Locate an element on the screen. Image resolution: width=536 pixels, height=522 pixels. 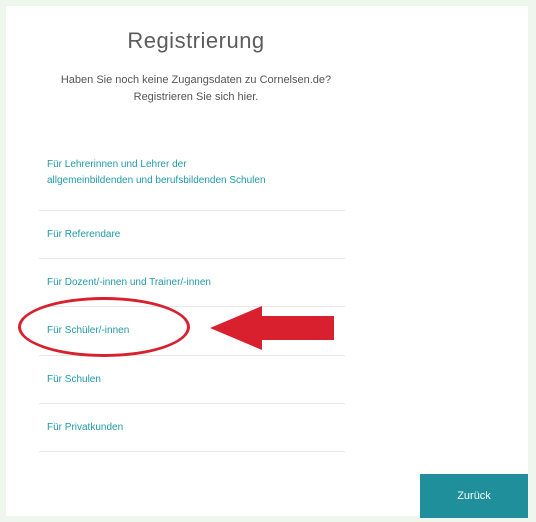
option-lecturers-trainers: Für Dozent/-innen und Trainer/-innen is located at coordinates (192, 283).